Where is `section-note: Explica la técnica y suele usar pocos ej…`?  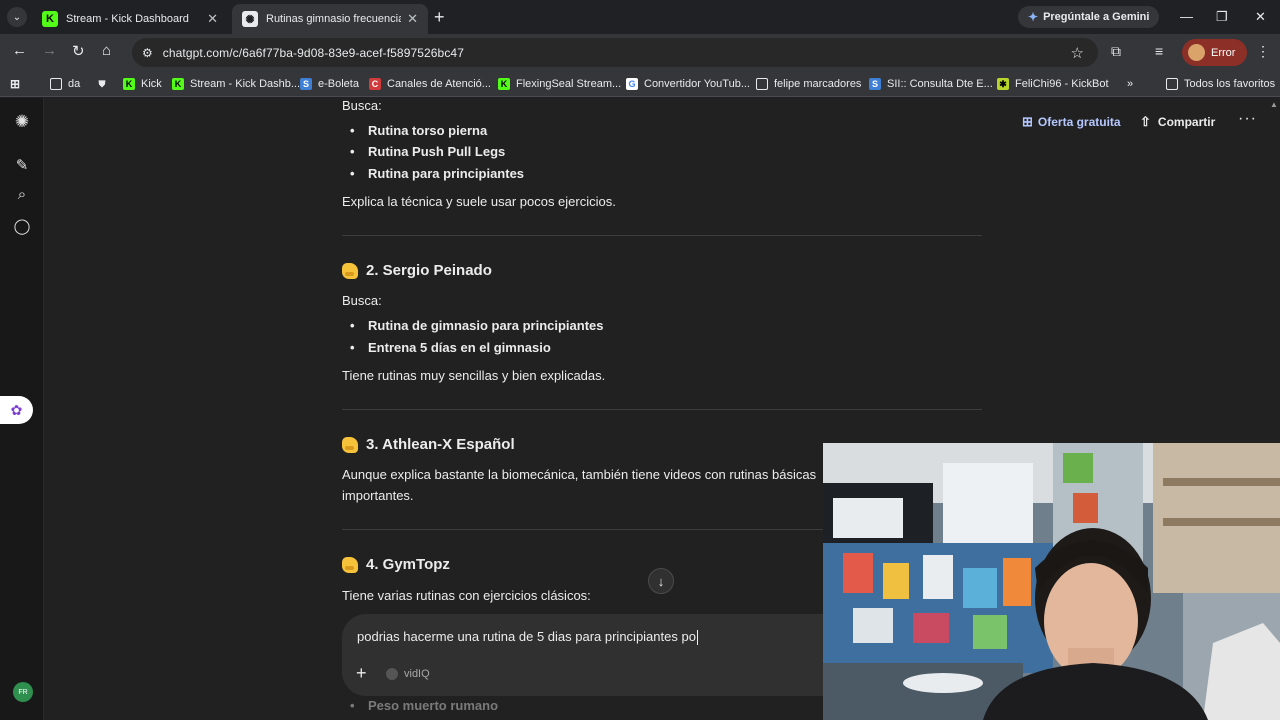 section-note: Explica la técnica y suele usar pocos ej… is located at coordinates (479, 201).